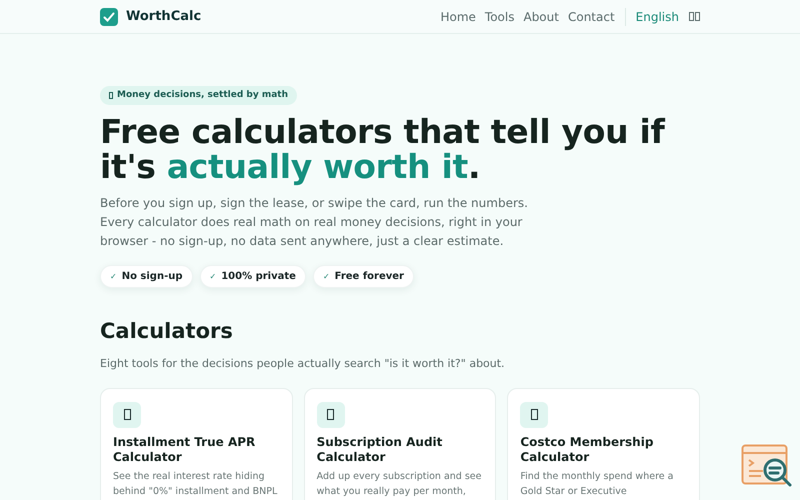  What do you see at coordinates (258, 277) in the screenshot?
I see `feature-label: 100% private` at bounding box center [258, 277].